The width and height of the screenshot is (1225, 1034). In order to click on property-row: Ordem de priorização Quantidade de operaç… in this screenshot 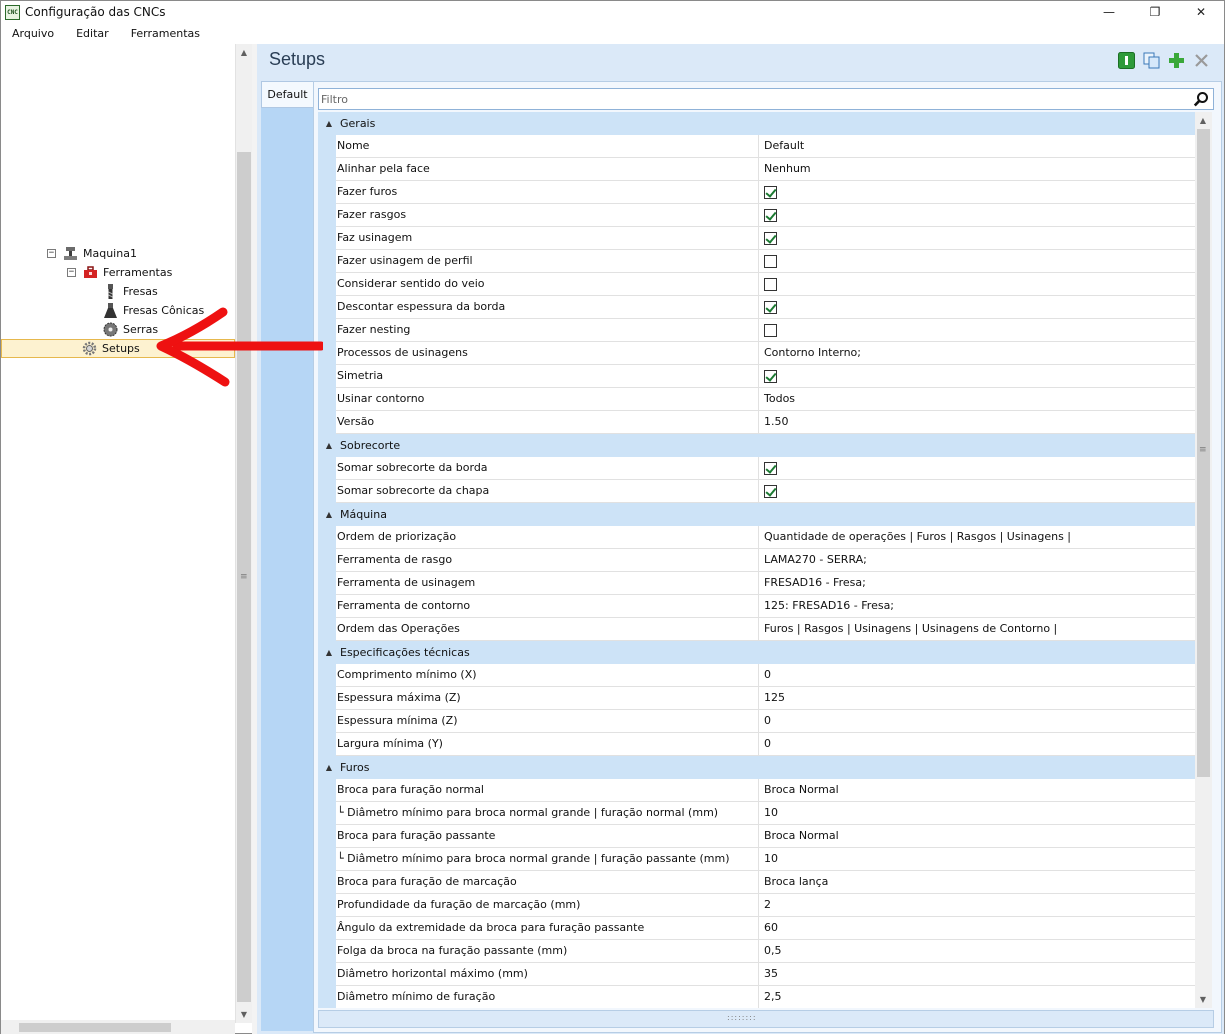, I will do `click(756, 537)`.